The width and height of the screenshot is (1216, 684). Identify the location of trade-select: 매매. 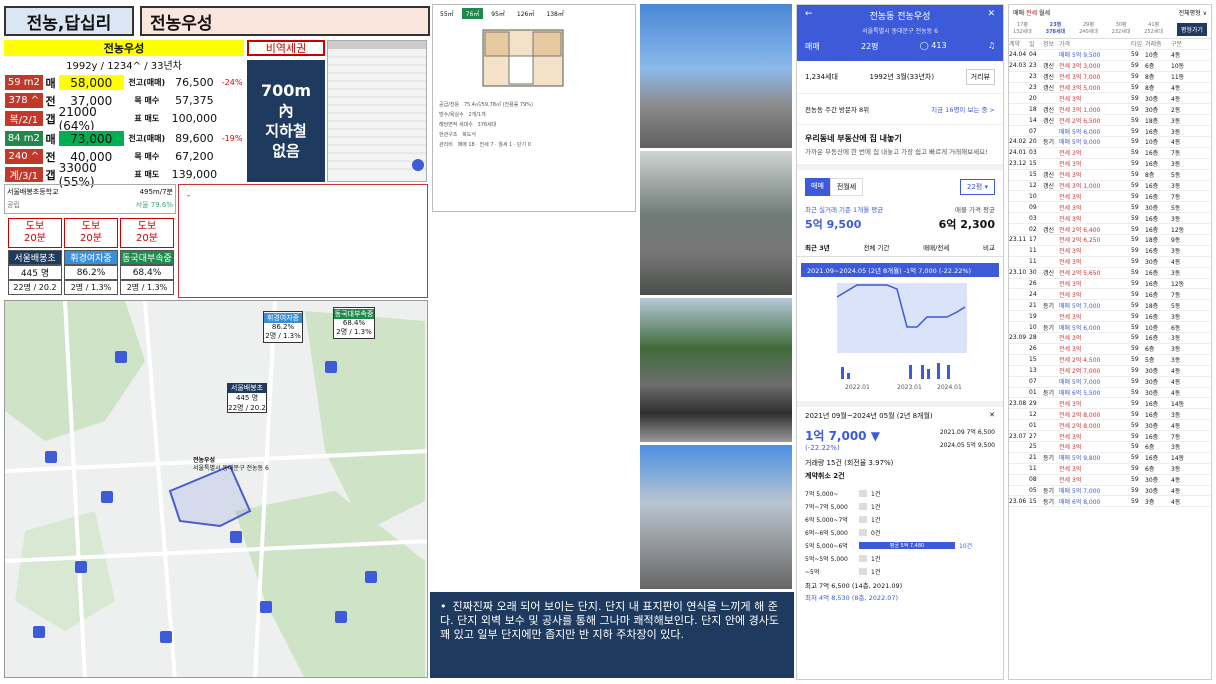
(812, 46).